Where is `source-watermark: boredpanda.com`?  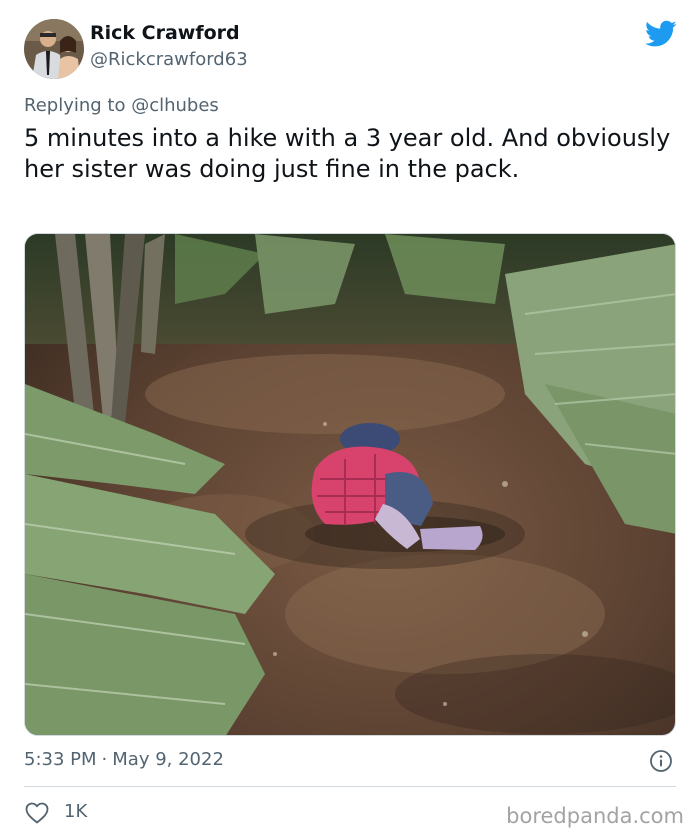 source-watermark: boredpanda.com is located at coordinates (595, 816).